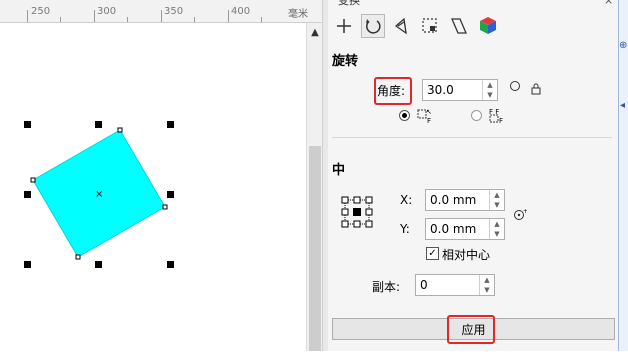 The width and height of the screenshot is (628, 354). I want to click on x-label: X:, so click(406, 200).